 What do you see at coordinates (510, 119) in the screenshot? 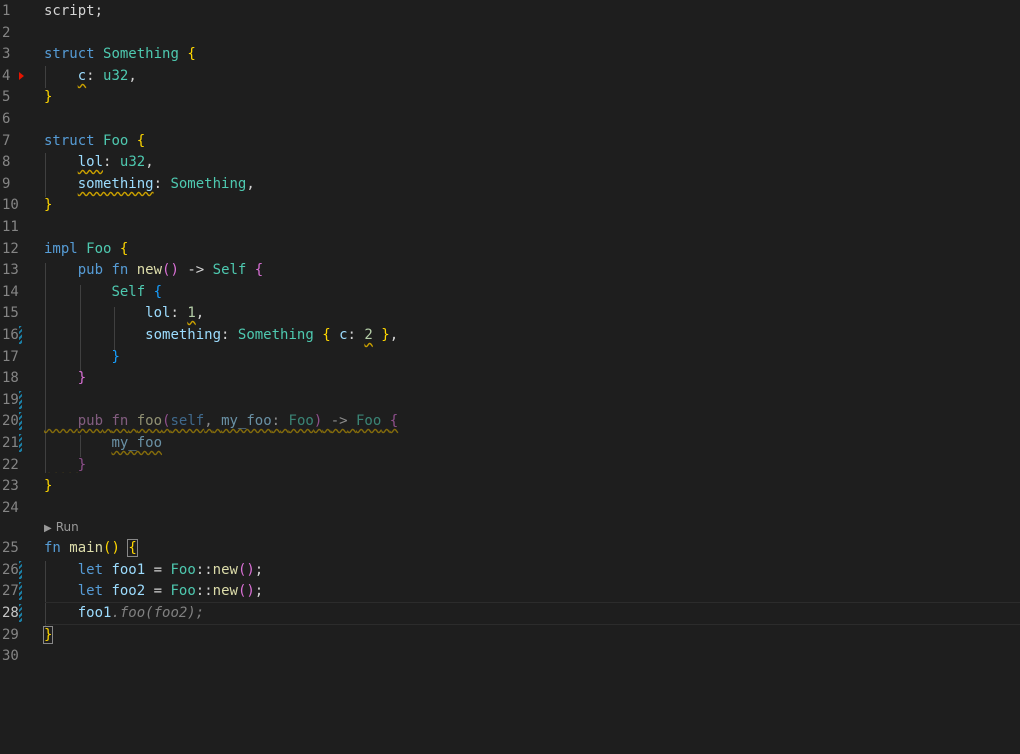
I see `code-line-6: 6` at bounding box center [510, 119].